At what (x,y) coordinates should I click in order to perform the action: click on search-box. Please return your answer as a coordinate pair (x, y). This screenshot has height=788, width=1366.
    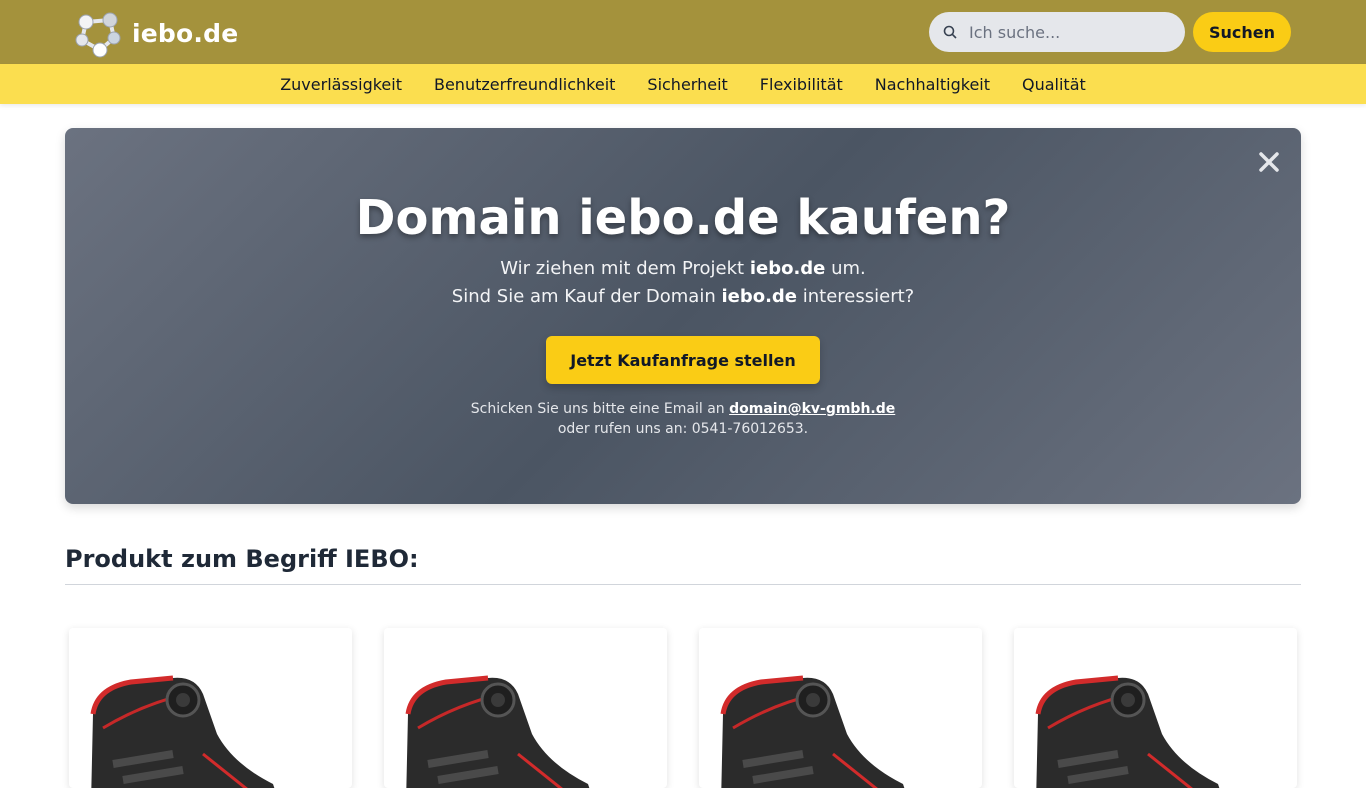
    Looking at the image, I should click on (1057, 32).